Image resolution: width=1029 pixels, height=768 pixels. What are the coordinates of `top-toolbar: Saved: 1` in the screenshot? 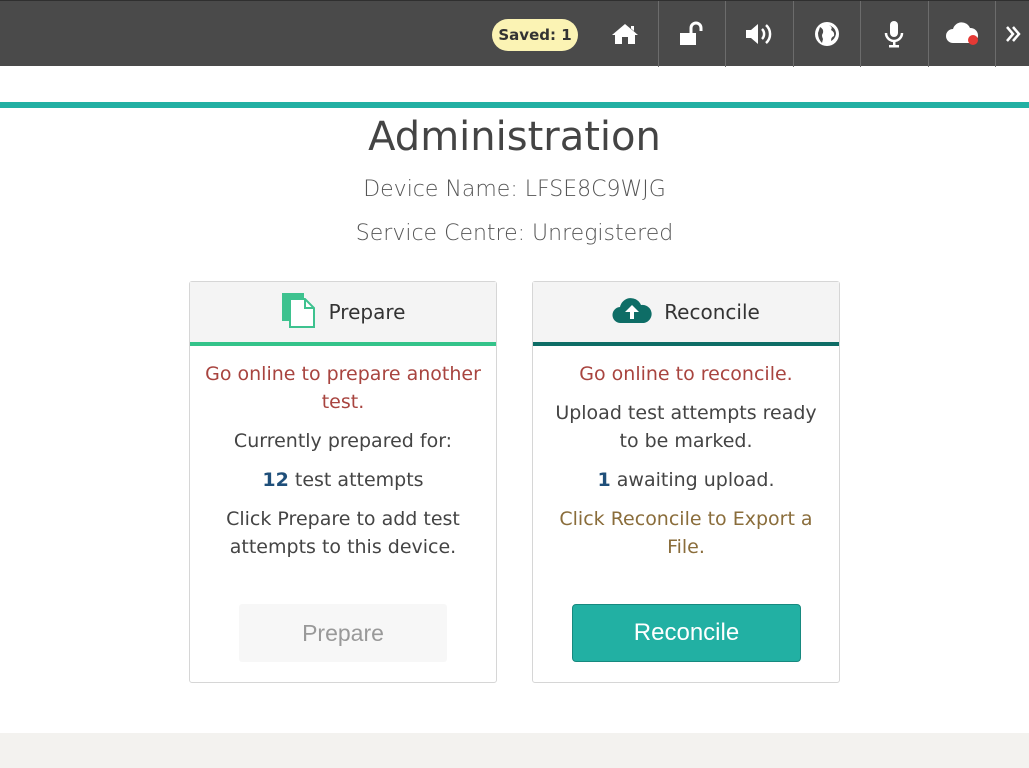 It's located at (514, 33).